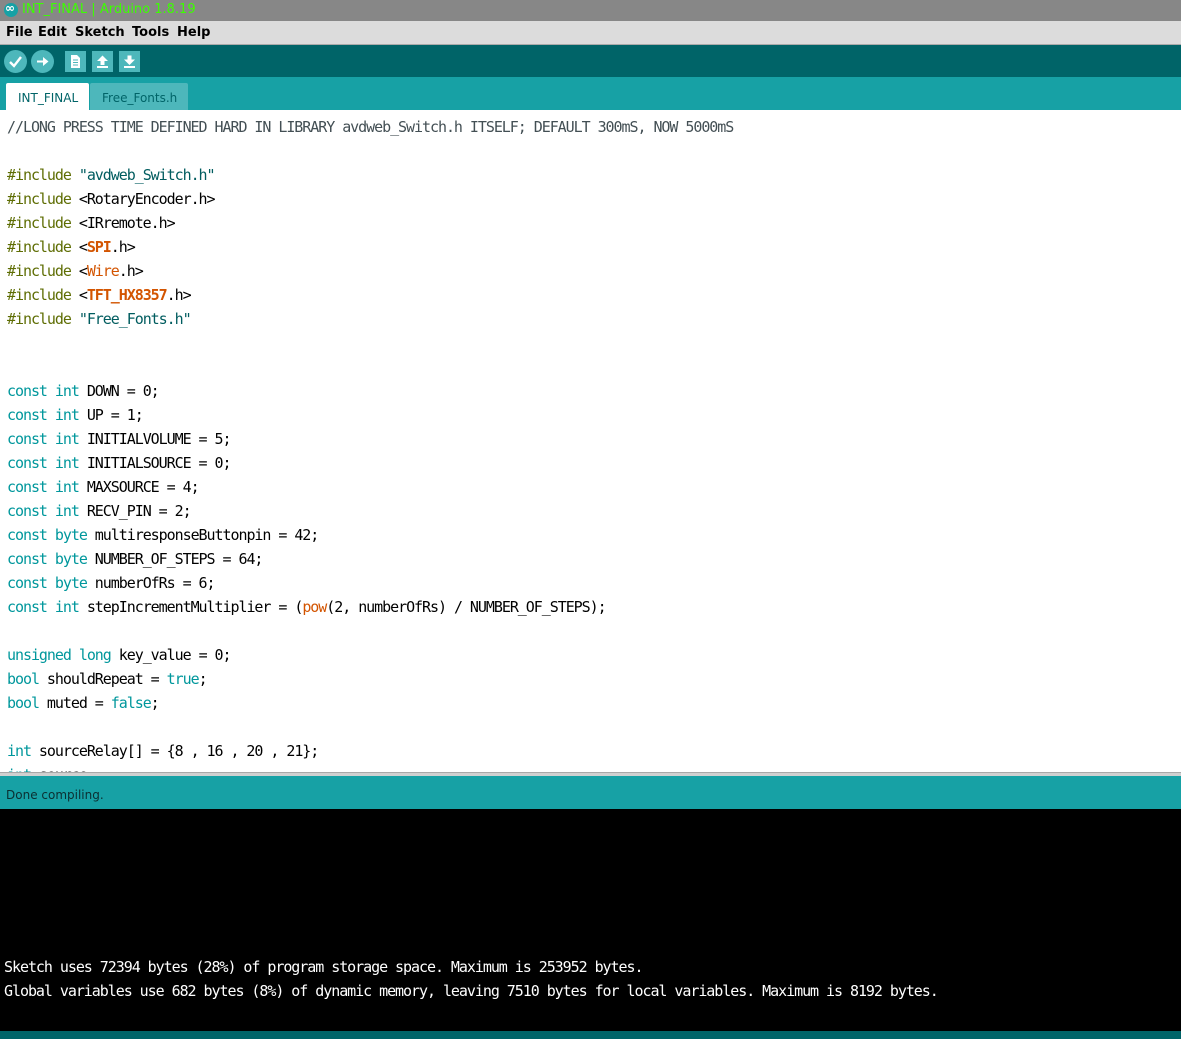  Describe the element at coordinates (590, 93) in the screenshot. I see `tab-strip: INT_FINAL Free_Fonts.h` at that location.